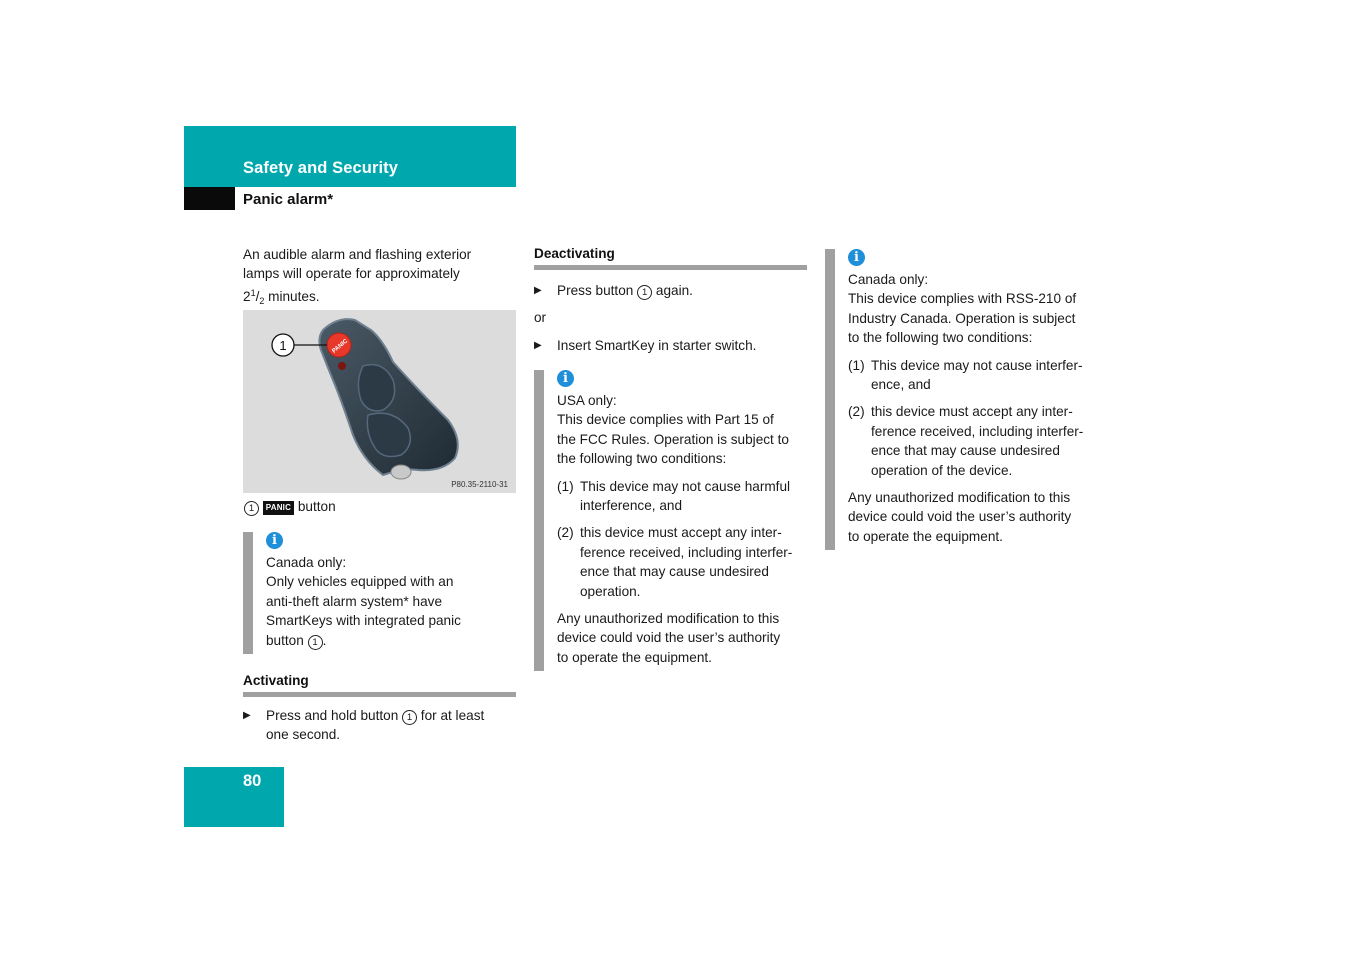 The height and width of the screenshot is (954, 1351). Describe the element at coordinates (901, 385) in the screenshot. I see `condition-line: ence, and` at that location.